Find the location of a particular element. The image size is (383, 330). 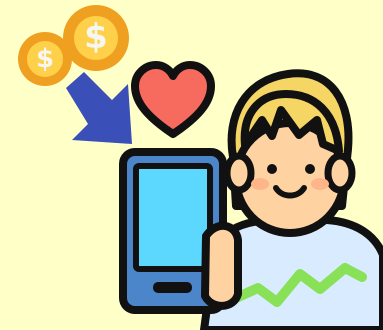

person-hand-shape is located at coordinates (221, 266).